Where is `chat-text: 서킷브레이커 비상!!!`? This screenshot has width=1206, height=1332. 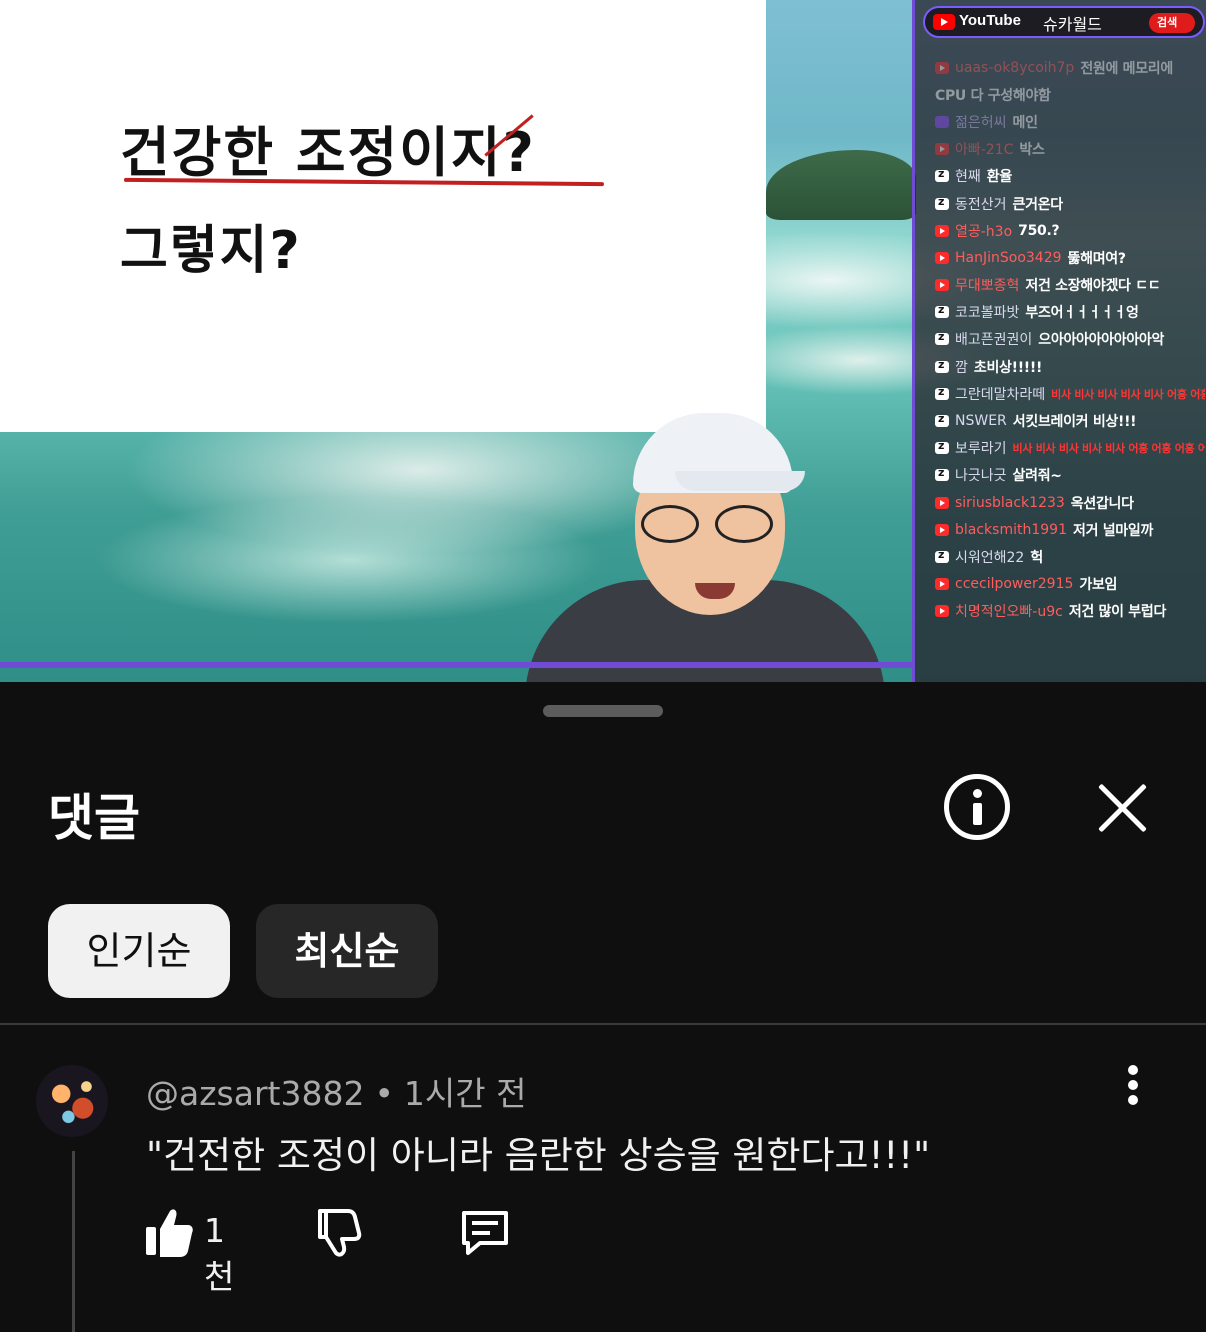 chat-text: 서킷브레이커 비상!!! is located at coordinates (1074, 422).